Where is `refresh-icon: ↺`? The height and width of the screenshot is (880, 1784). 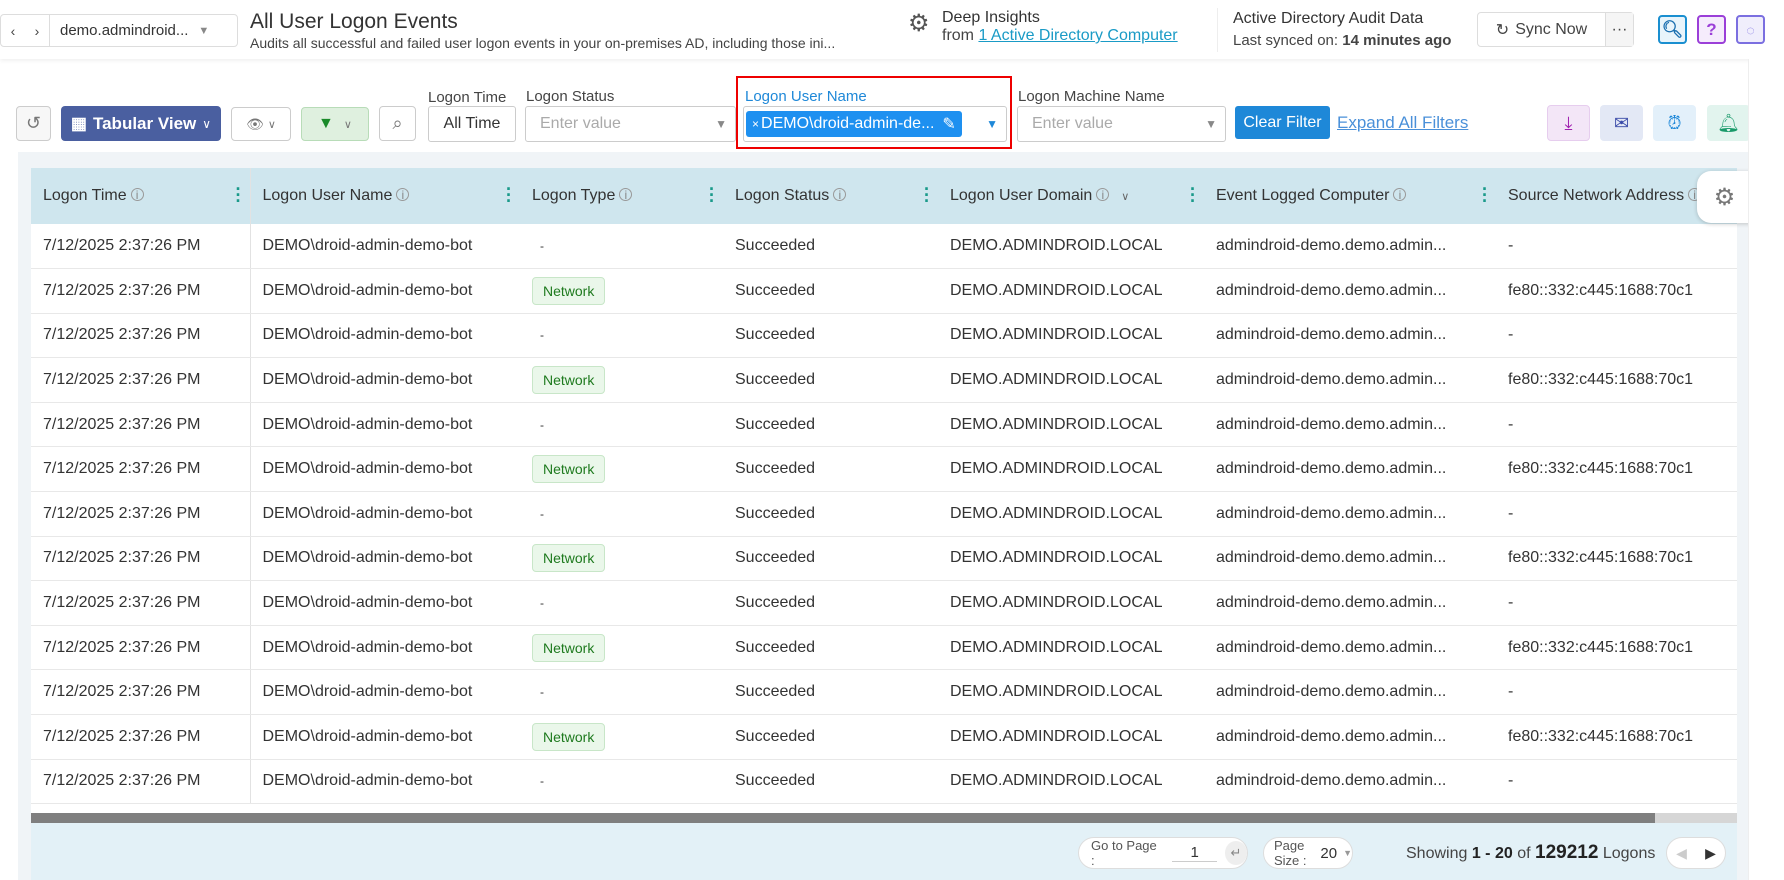
refresh-icon: ↺ is located at coordinates (33, 123).